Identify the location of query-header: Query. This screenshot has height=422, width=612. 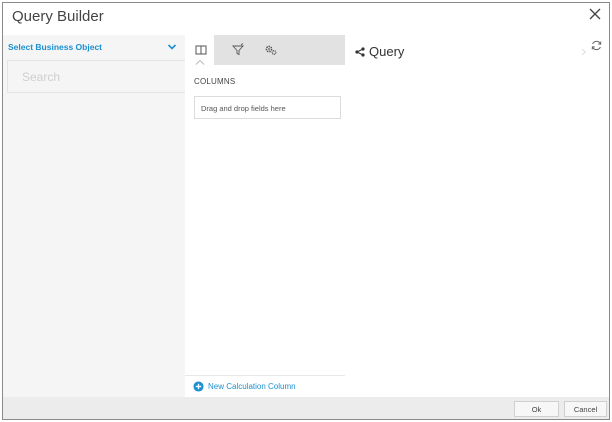
(379, 51).